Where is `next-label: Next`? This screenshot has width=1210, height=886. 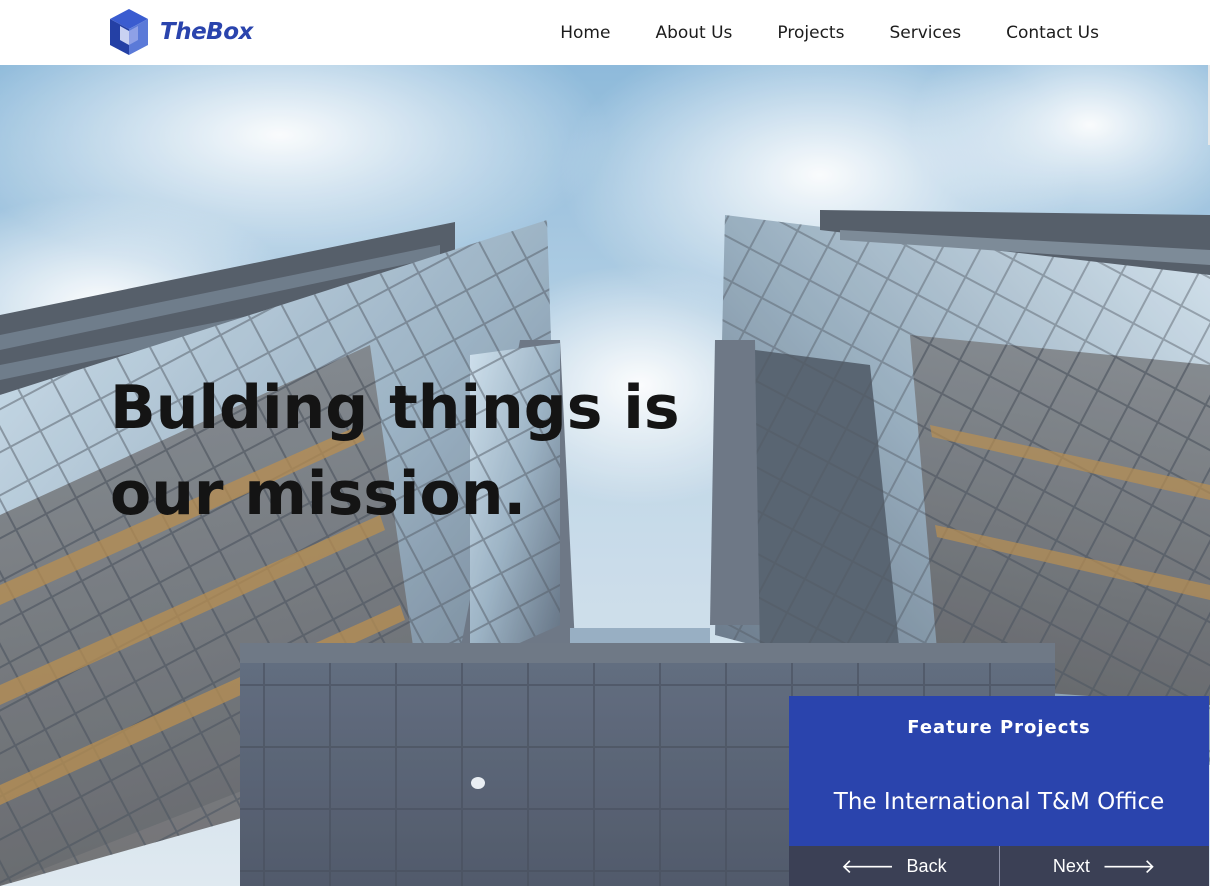 next-label: Next is located at coordinates (1071, 865).